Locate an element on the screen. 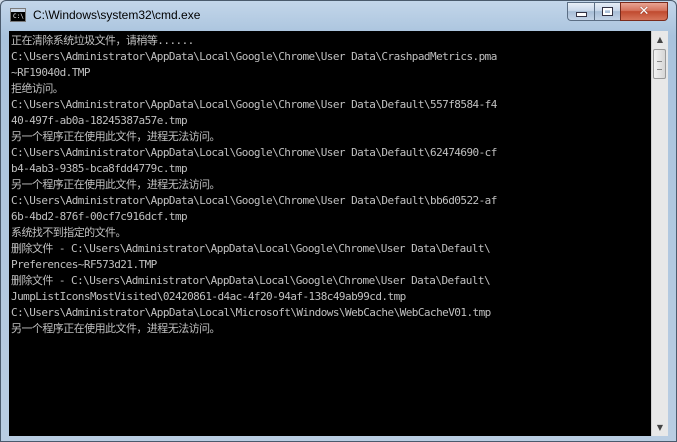 This screenshot has width=677, height=442. console-line: Preferences~RF573d21.TMP is located at coordinates (84, 264).